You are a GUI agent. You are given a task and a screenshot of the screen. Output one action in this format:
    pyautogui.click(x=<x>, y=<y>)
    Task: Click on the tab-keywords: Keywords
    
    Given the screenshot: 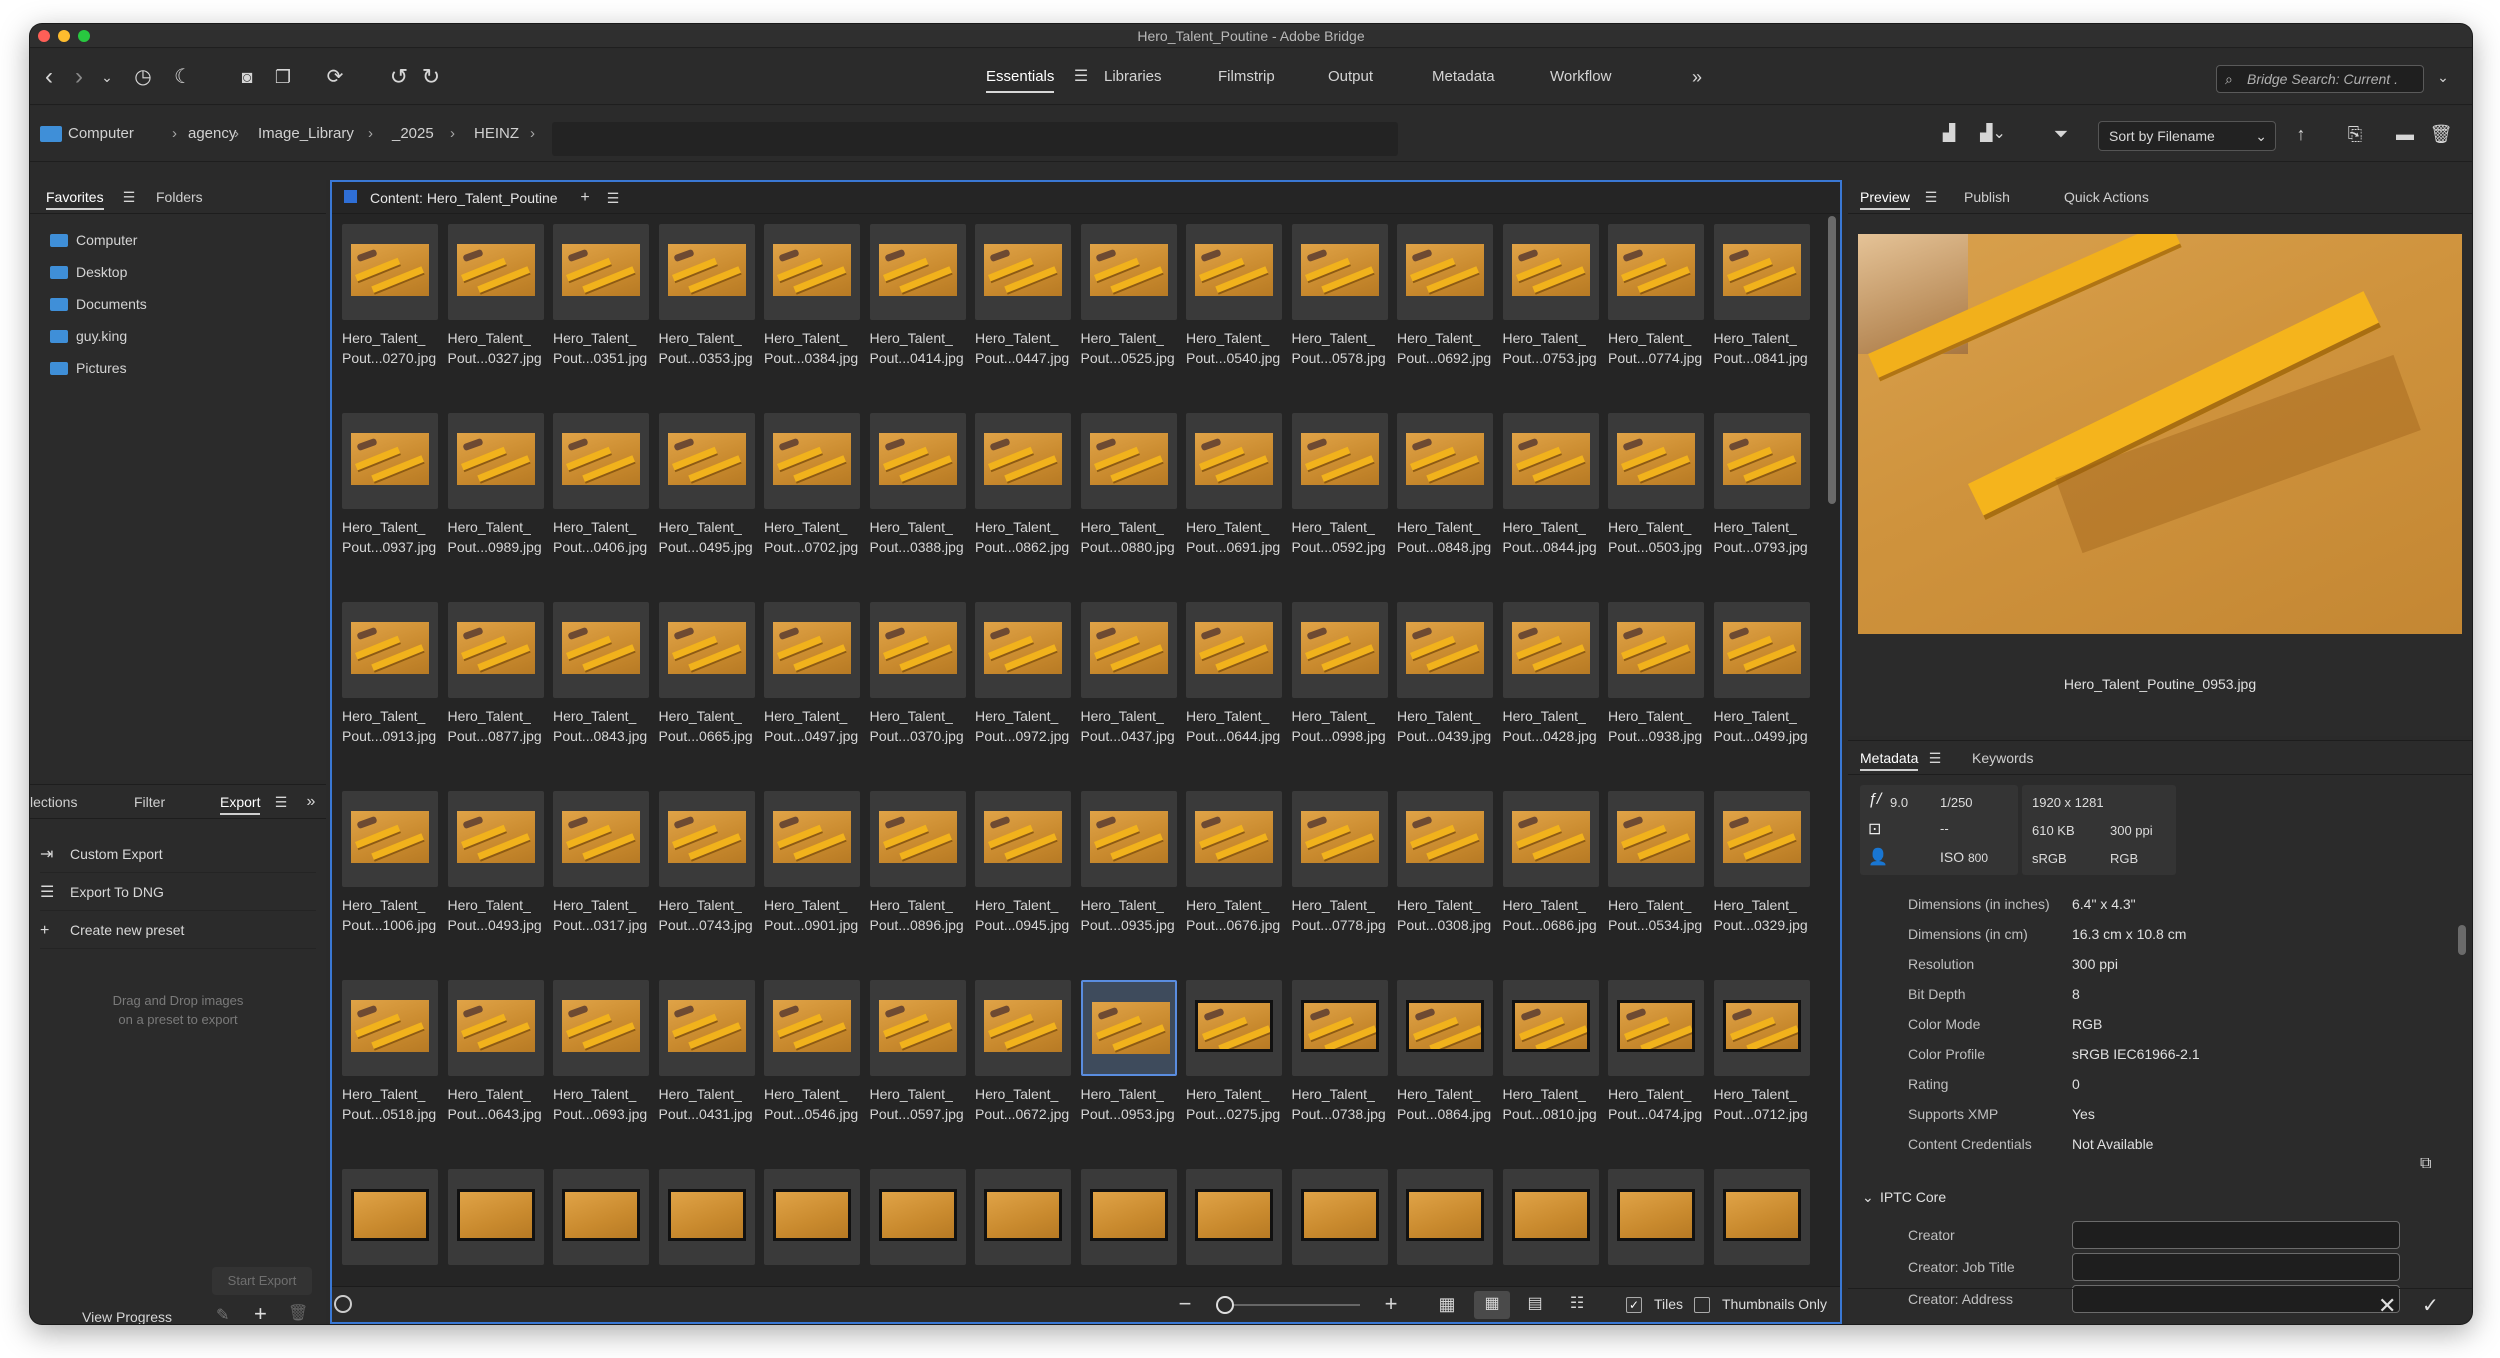 What is the action you would take?
    pyautogui.click(x=2002, y=758)
    